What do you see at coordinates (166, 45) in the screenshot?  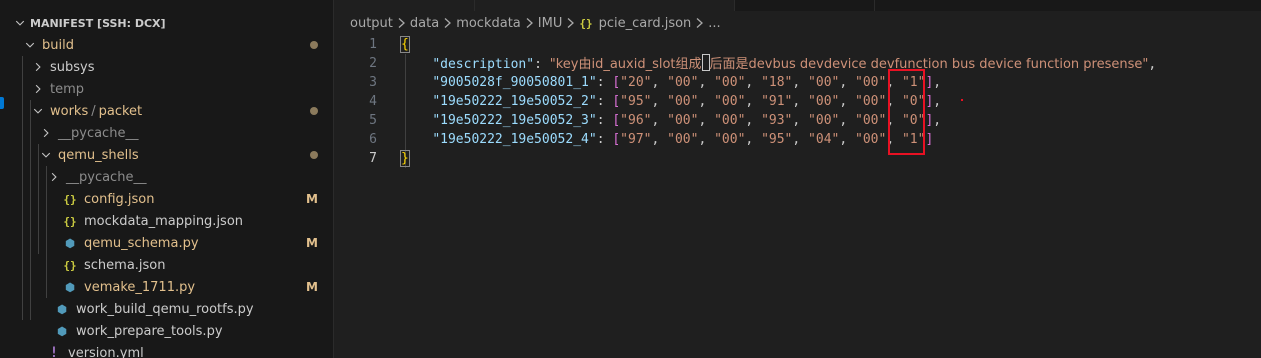 I see `tree-folder-item: build` at bounding box center [166, 45].